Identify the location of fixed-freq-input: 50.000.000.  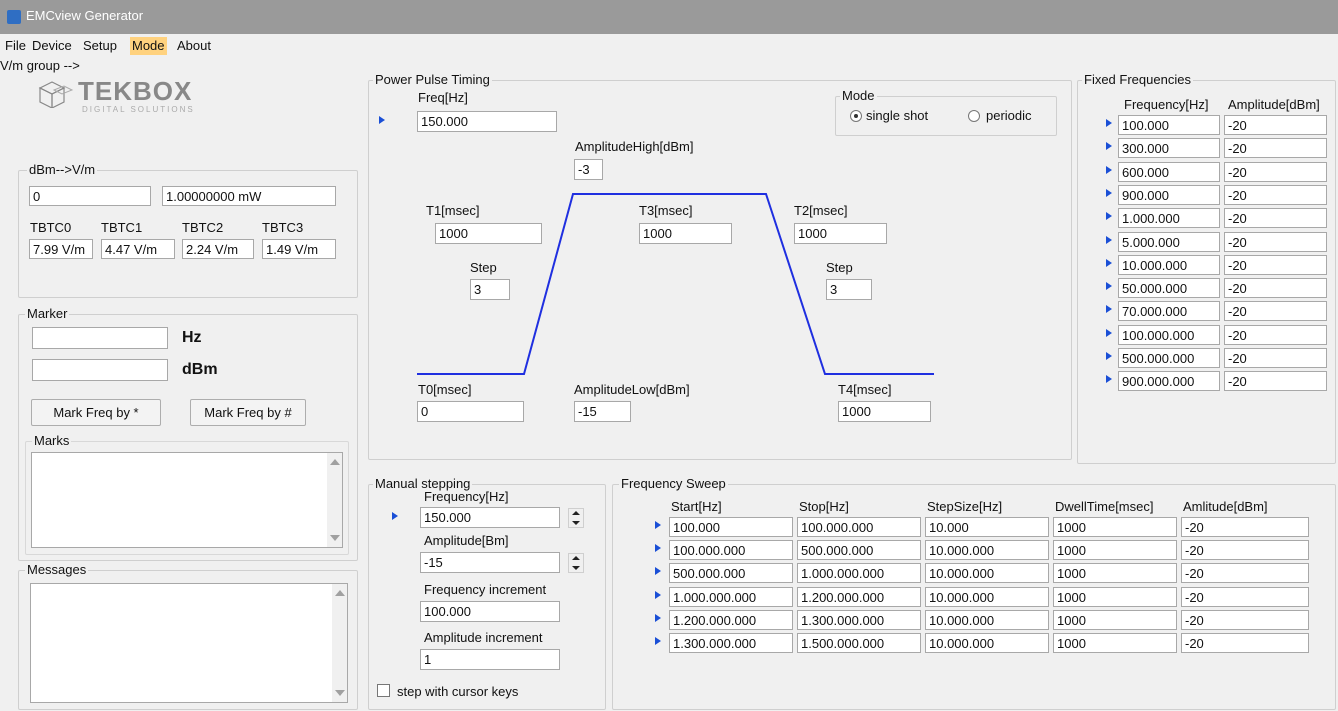
(1169, 288).